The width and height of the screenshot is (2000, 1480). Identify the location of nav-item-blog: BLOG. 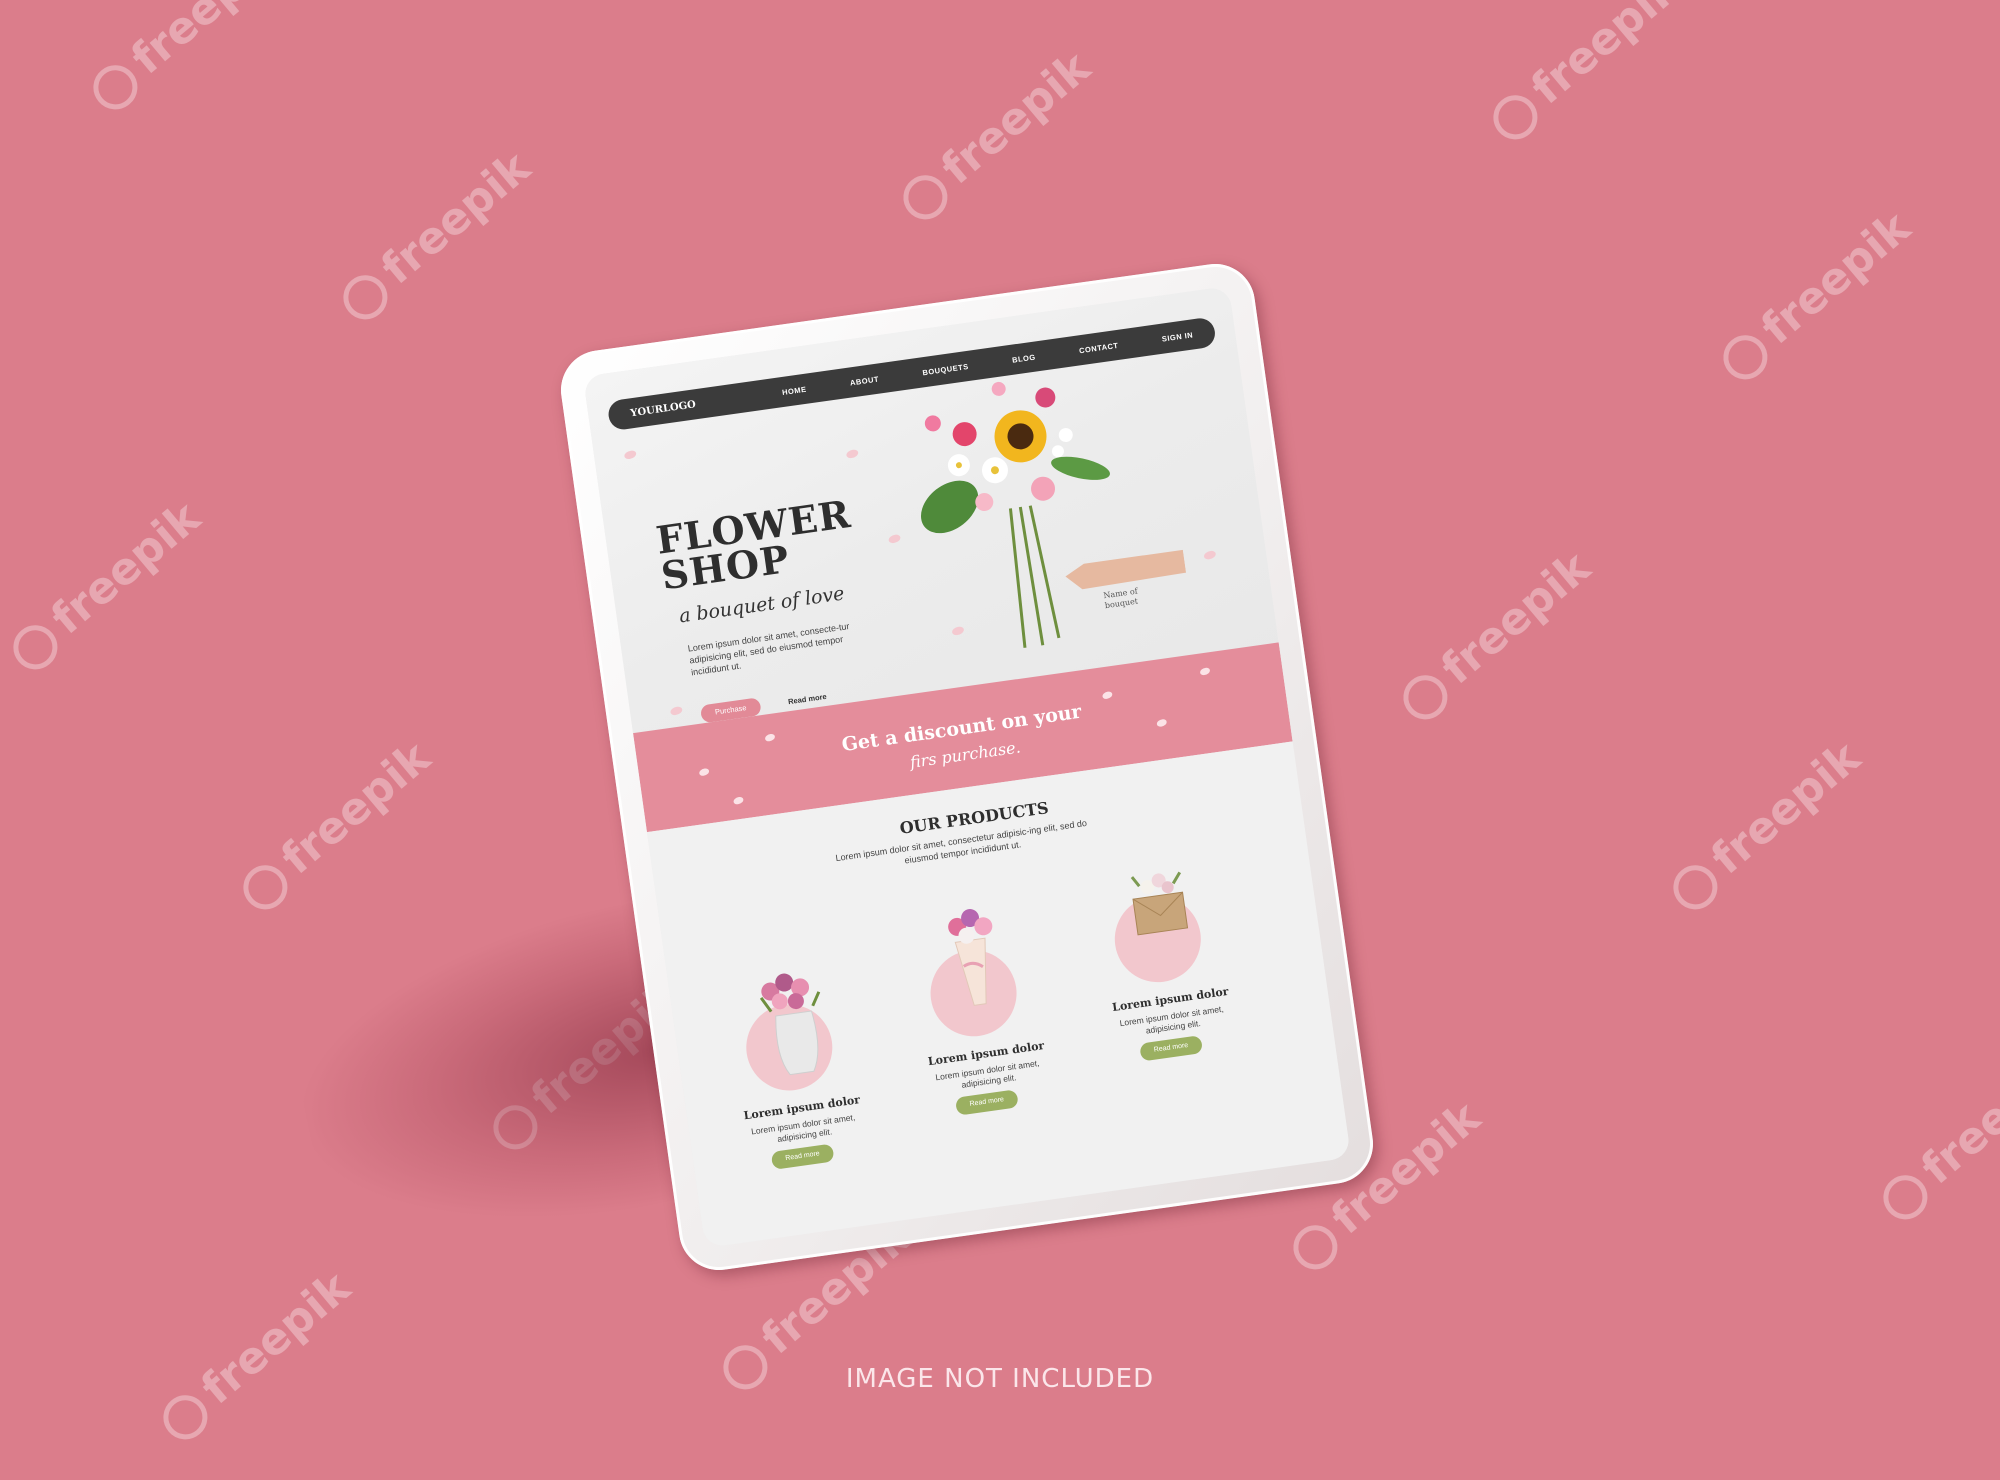
(1023, 358).